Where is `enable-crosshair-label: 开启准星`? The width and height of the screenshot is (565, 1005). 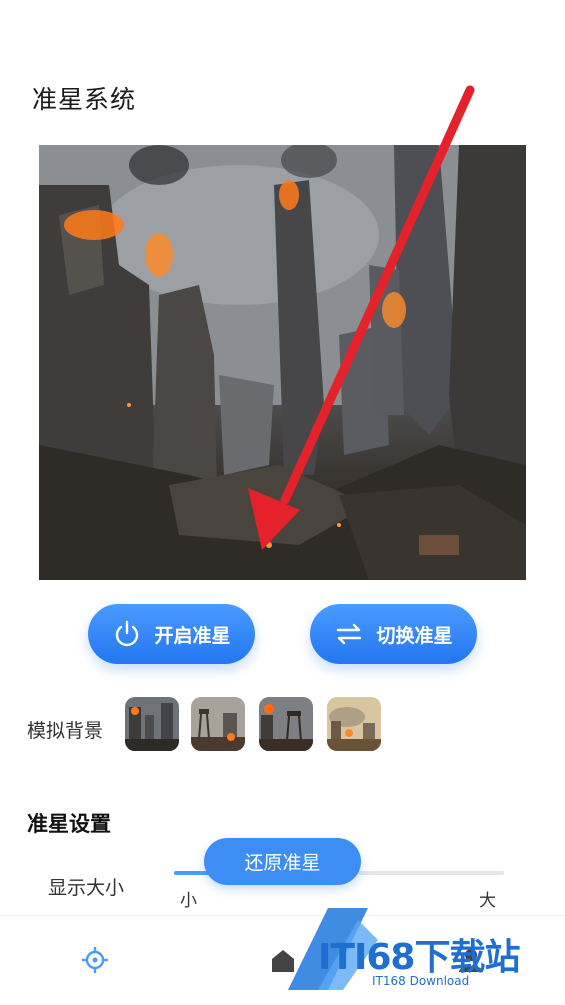
enable-crosshair-label: 开启准星 is located at coordinates (192, 635).